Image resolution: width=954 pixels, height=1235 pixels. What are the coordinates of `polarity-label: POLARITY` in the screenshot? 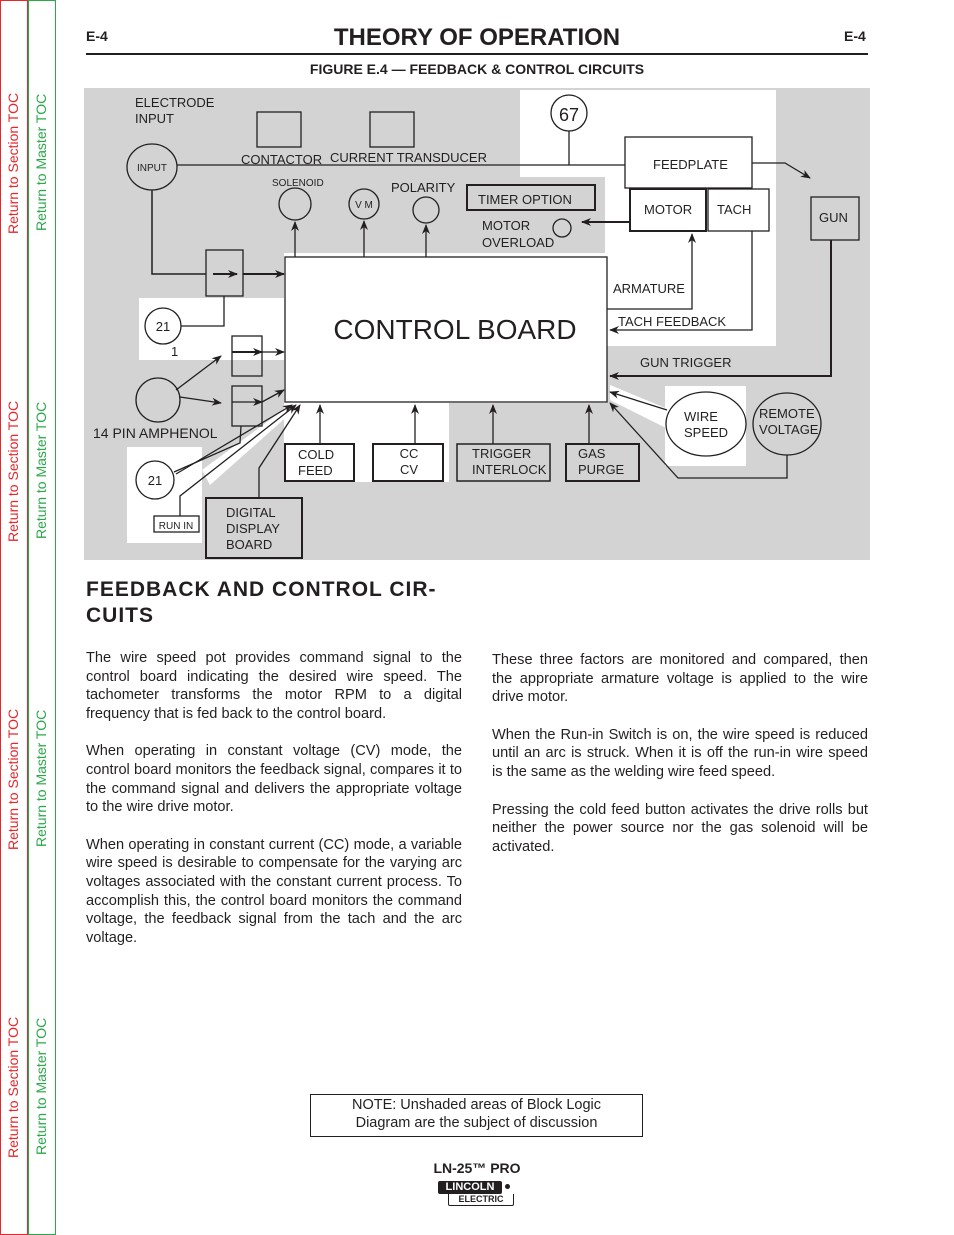 It's located at (423, 187).